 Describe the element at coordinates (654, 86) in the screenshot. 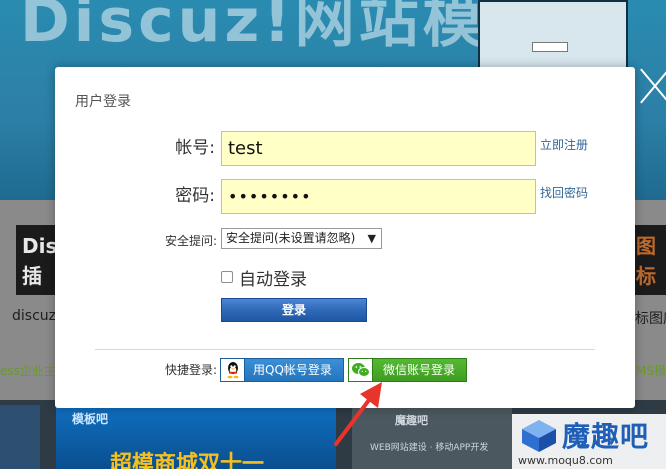

I see `close-icon` at that location.